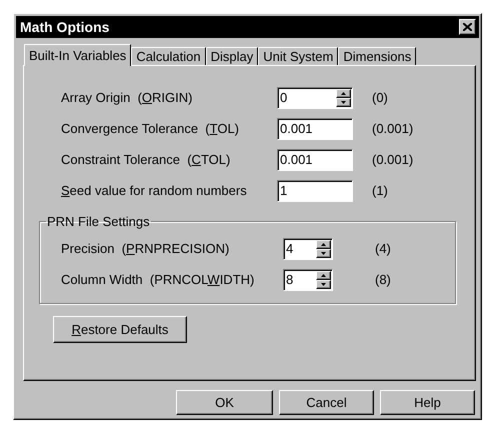 This screenshot has height=426, width=489. I want to click on dialog-button: OK, so click(224, 402).